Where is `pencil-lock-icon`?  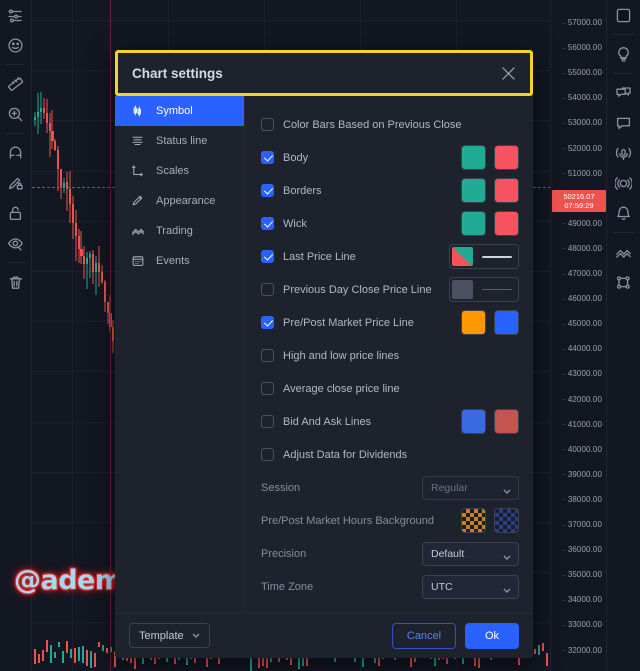
pencil-lock-icon is located at coordinates (15, 183).